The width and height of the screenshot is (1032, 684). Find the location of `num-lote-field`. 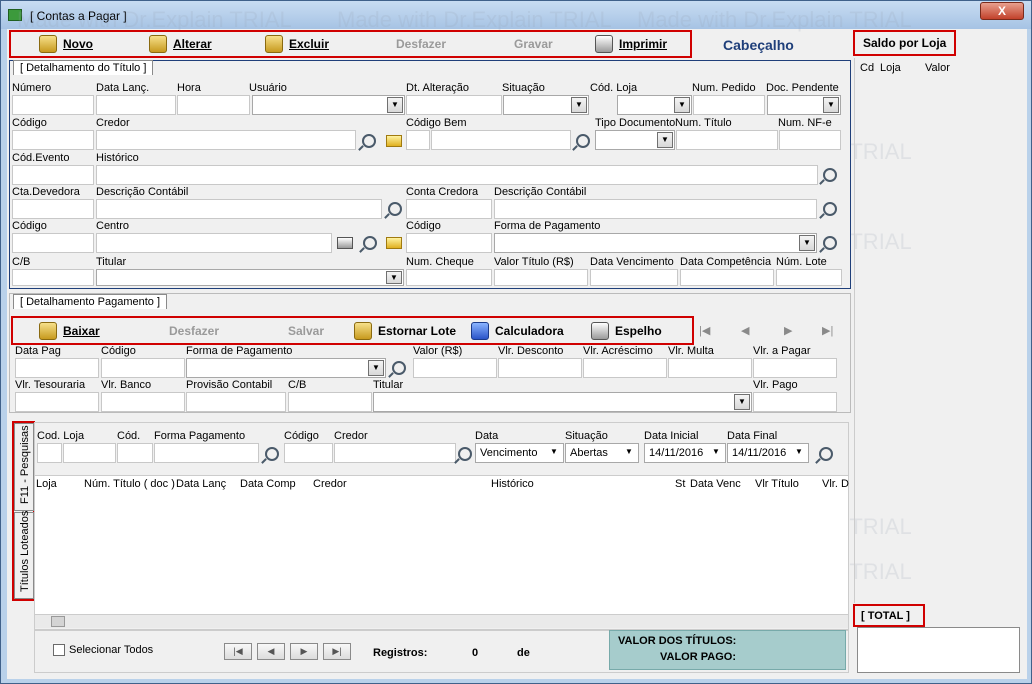

num-lote-field is located at coordinates (809, 277).